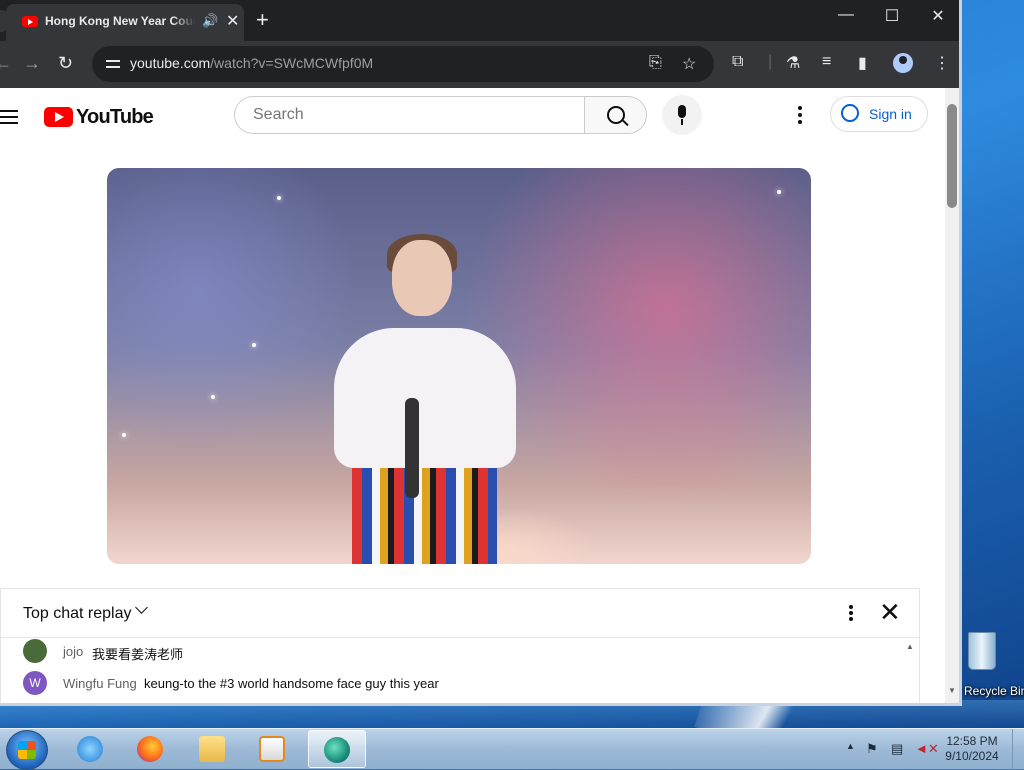  I want to click on folder-glyph, so click(212, 749).